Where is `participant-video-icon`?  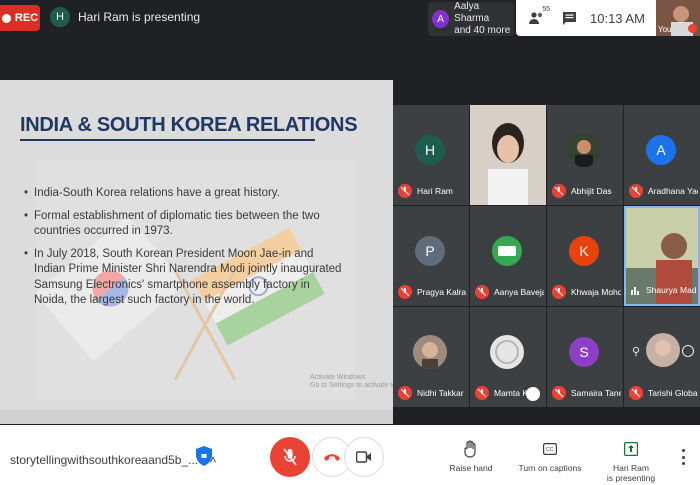 participant-video-icon is located at coordinates (508, 155).